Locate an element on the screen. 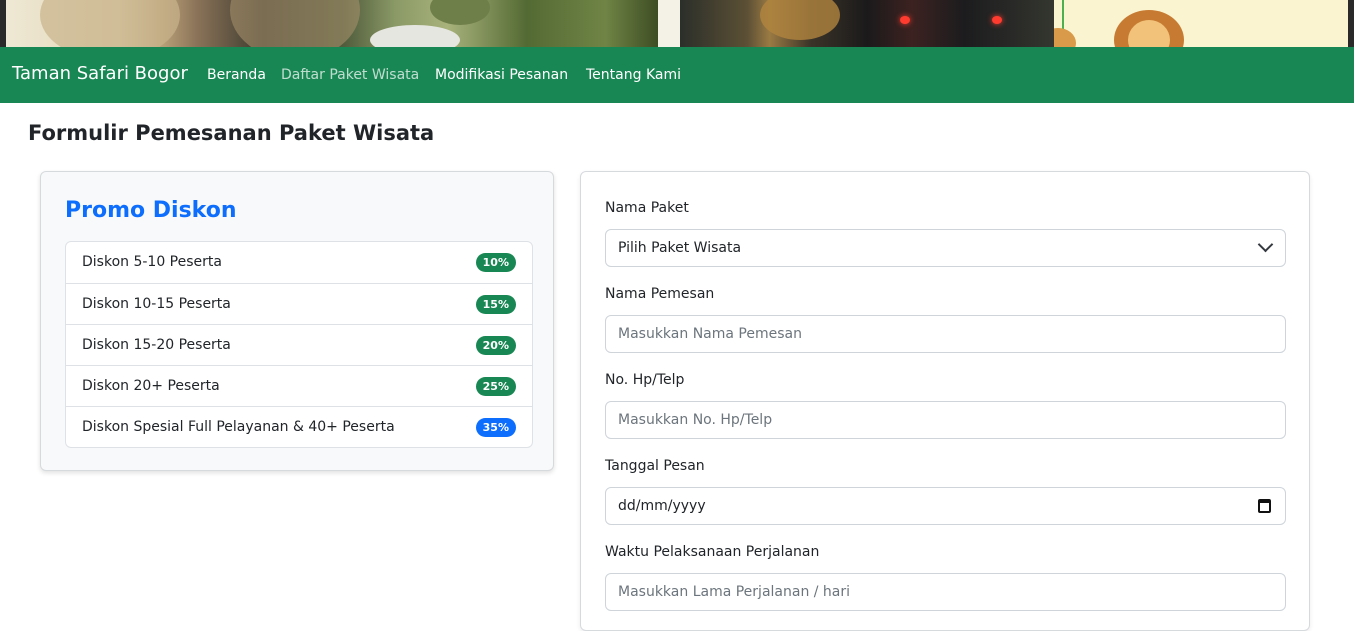 The image size is (1354, 631). calendar-icon is located at coordinates (1264, 506).